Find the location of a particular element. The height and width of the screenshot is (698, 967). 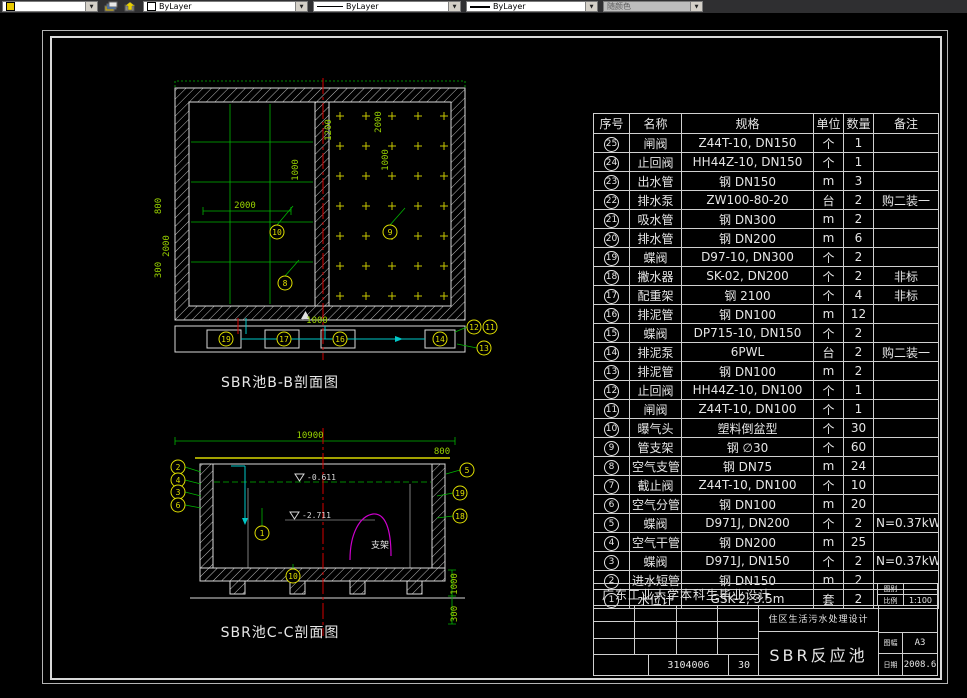

lineweight-combo: ByLayer ▼ is located at coordinates (532, 6).